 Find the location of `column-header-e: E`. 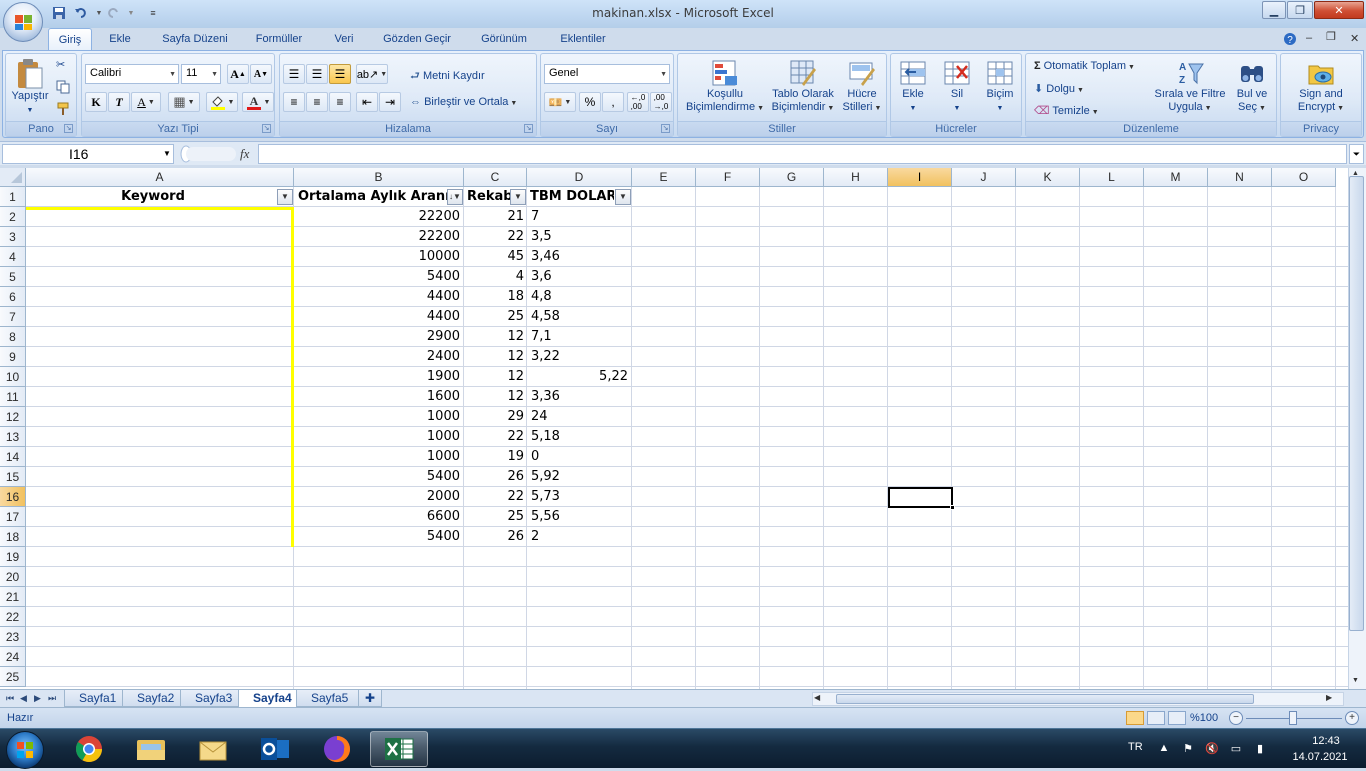

column-header-e: E is located at coordinates (664, 177).